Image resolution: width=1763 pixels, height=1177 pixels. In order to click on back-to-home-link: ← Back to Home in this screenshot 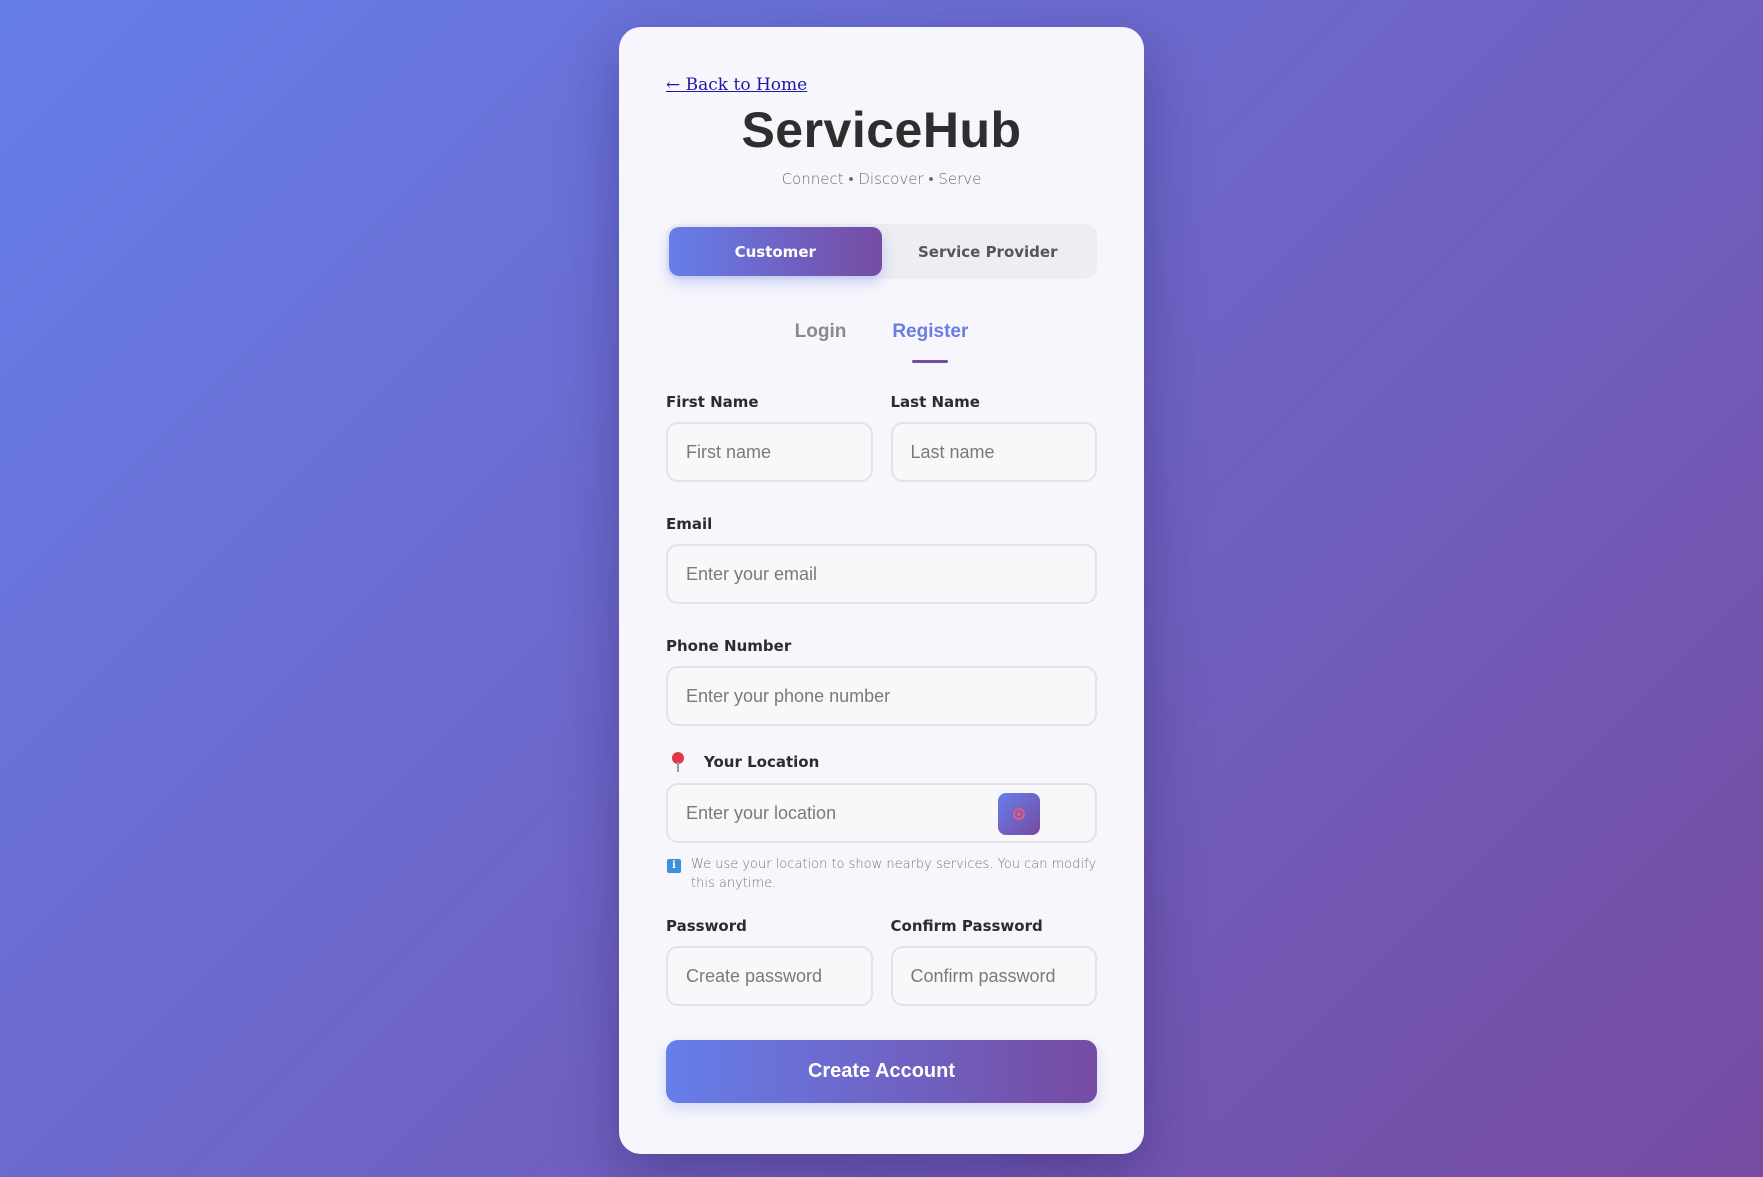, I will do `click(736, 85)`.